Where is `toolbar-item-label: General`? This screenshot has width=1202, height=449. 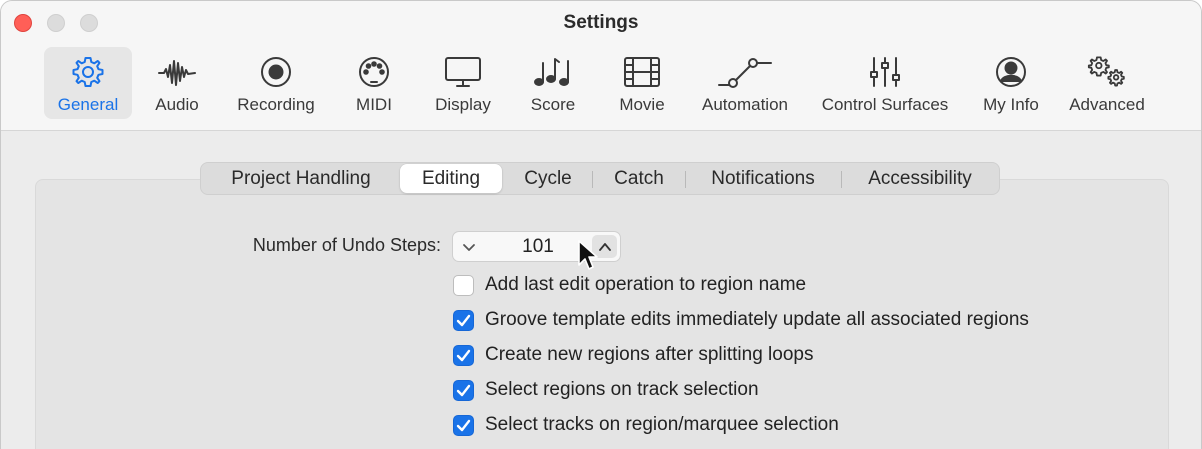 toolbar-item-label: General is located at coordinates (88, 104).